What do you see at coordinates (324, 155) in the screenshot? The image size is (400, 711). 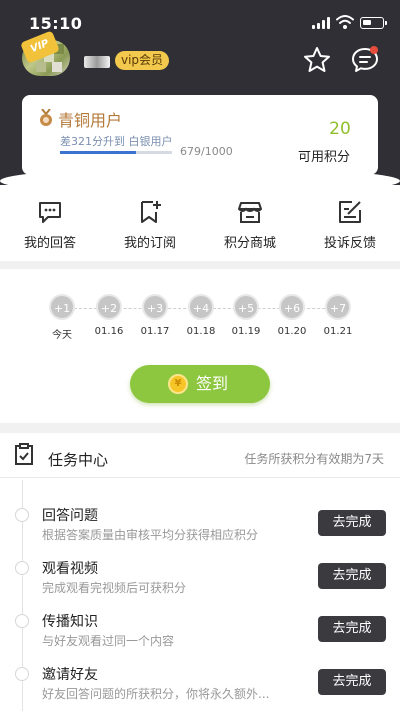 I see `points-link: 可用积分` at bounding box center [324, 155].